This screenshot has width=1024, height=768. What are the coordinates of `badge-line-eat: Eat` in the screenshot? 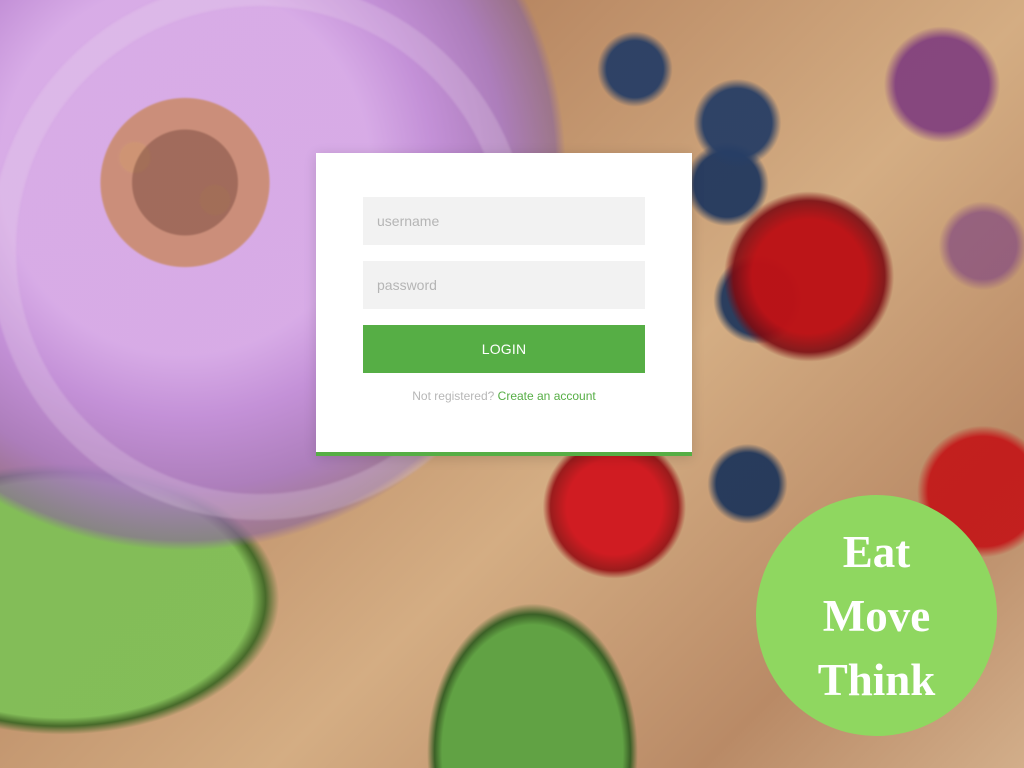 It's located at (876, 551).